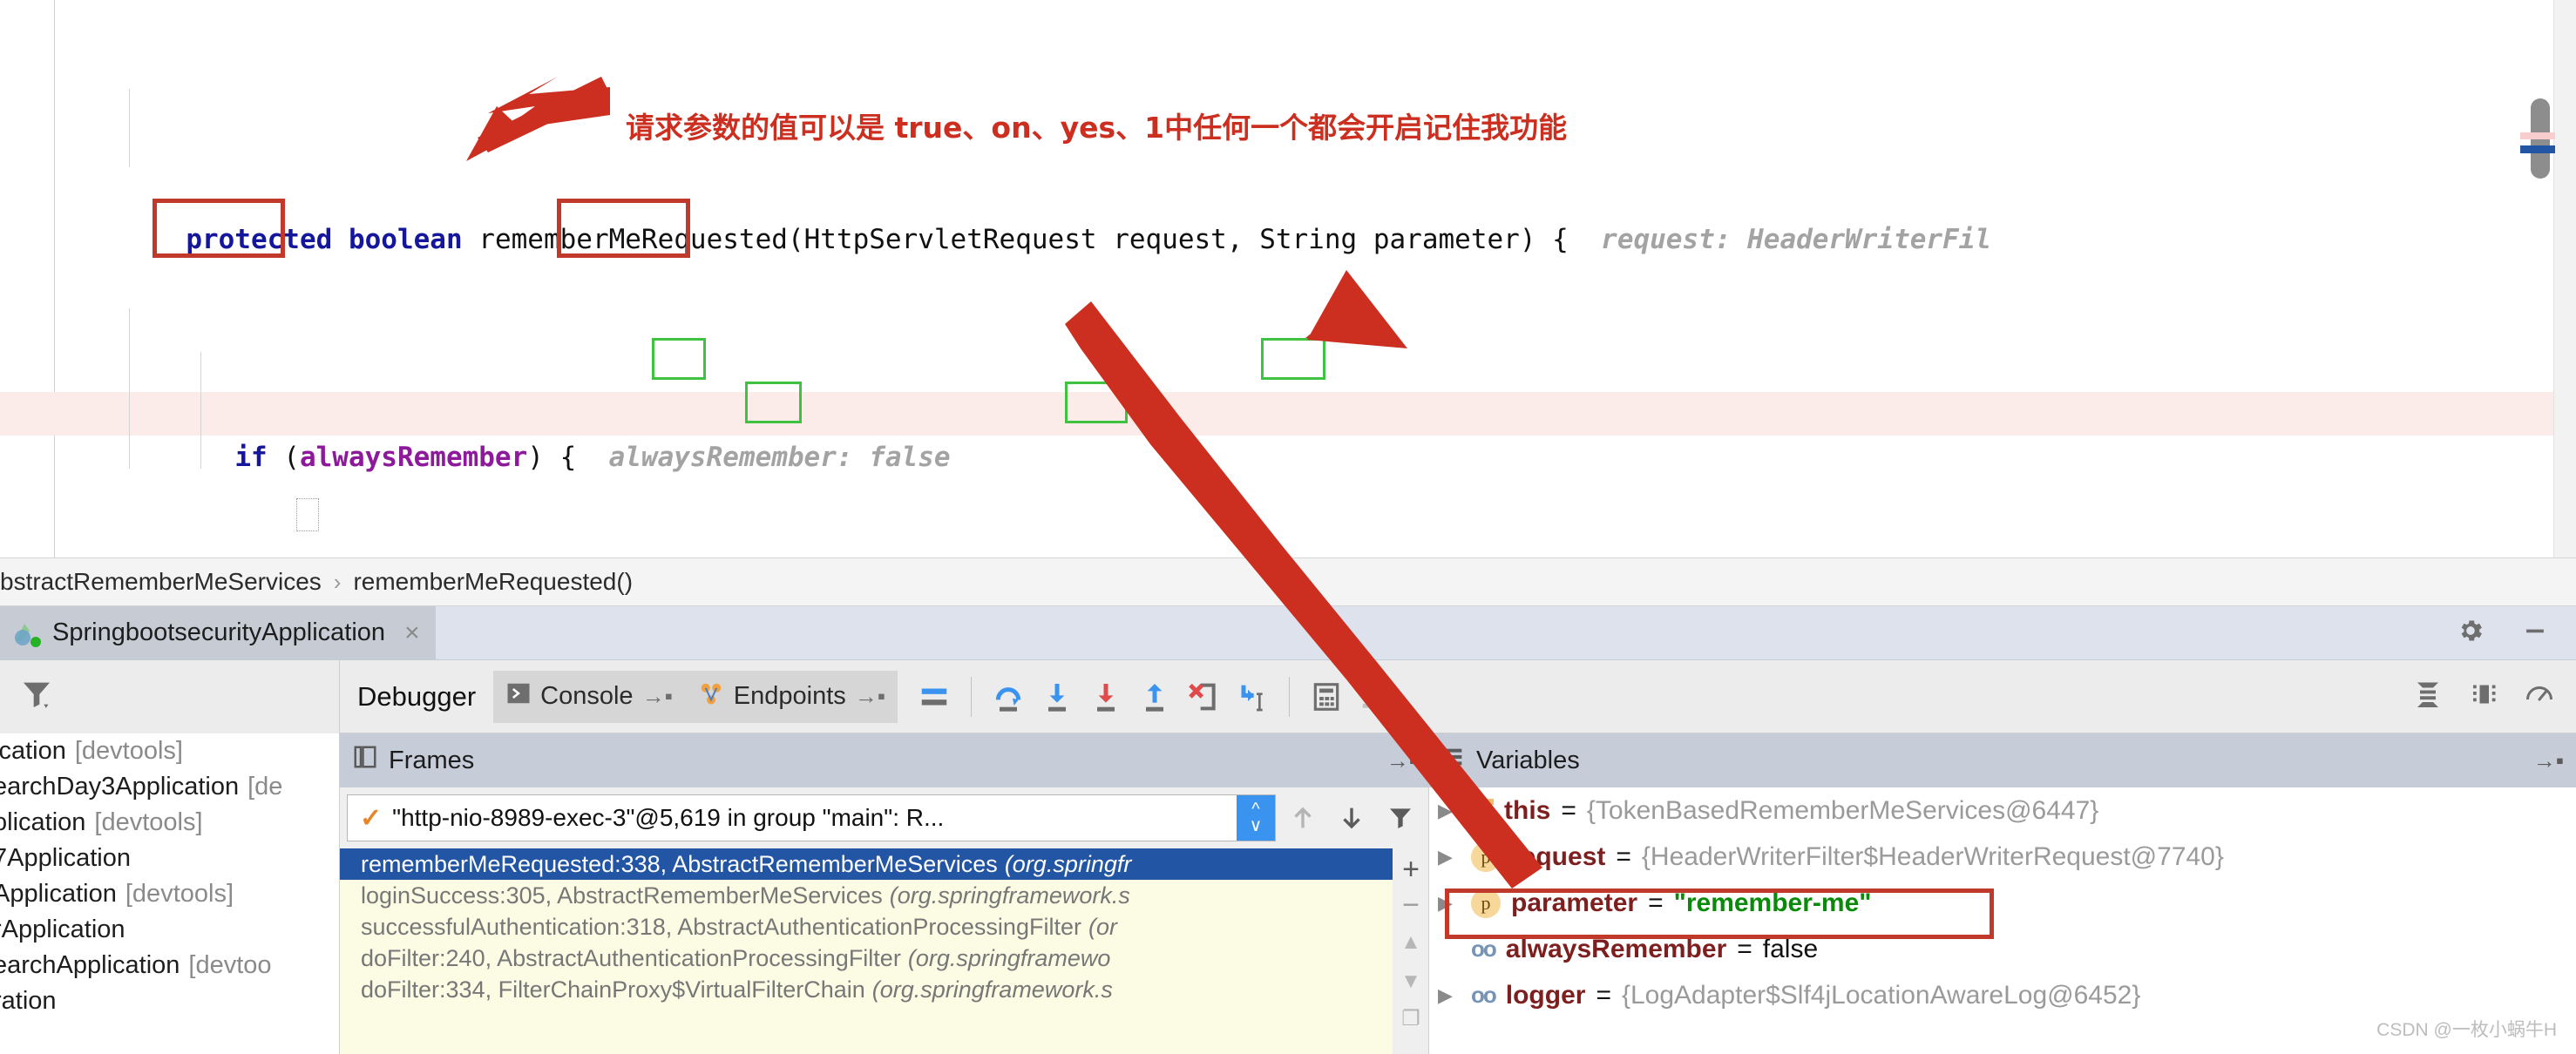 The width and height of the screenshot is (2576, 1054). I want to click on tab-console-label: Console, so click(587, 696).